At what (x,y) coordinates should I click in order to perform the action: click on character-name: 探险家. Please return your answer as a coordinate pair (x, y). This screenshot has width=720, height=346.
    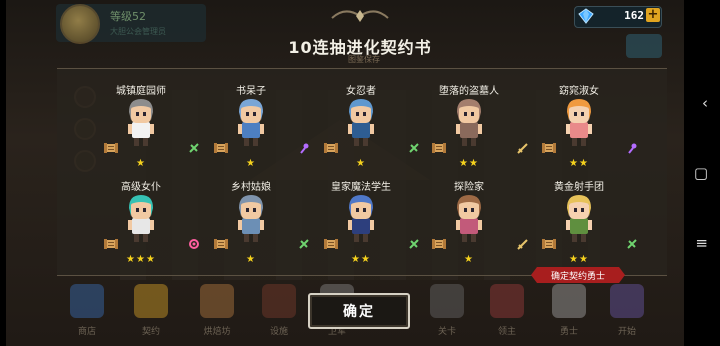
    Looking at the image, I should click on (469, 187).